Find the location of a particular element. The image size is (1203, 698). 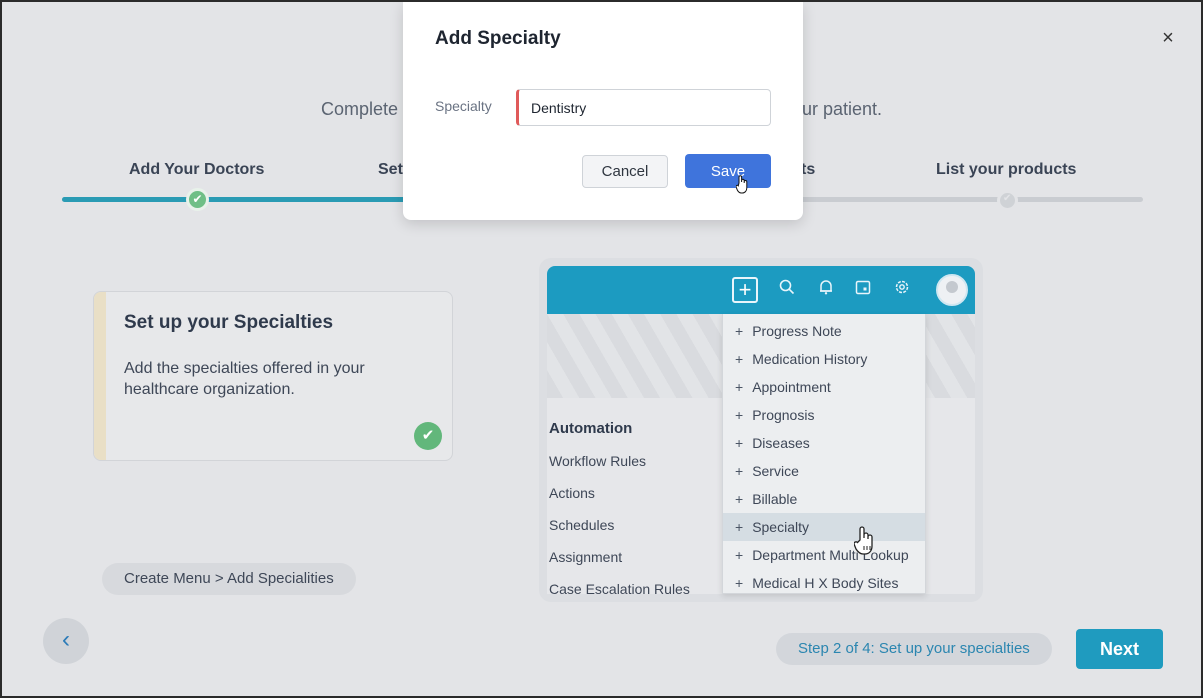

dropdown-item-billable: + Billable is located at coordinates (766, 499).